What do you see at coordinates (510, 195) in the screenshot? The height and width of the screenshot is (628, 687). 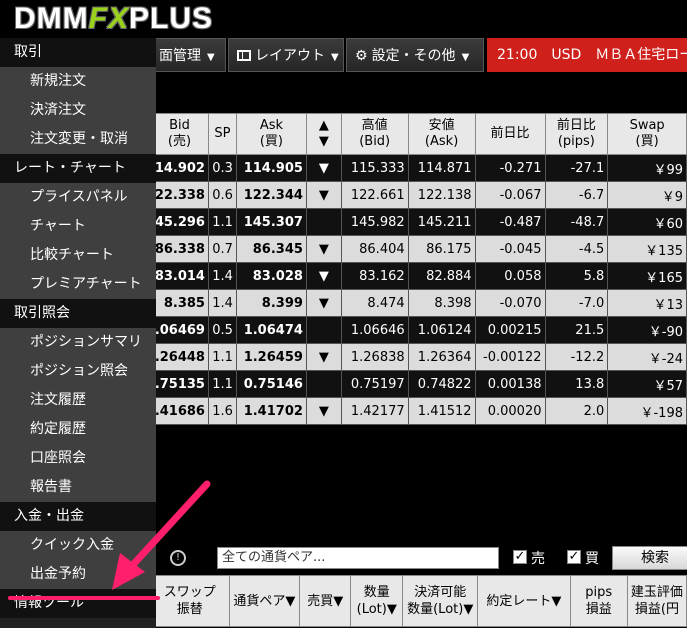 I see `rate-cell-chg: -0.067` at bounding box center [510, 195].